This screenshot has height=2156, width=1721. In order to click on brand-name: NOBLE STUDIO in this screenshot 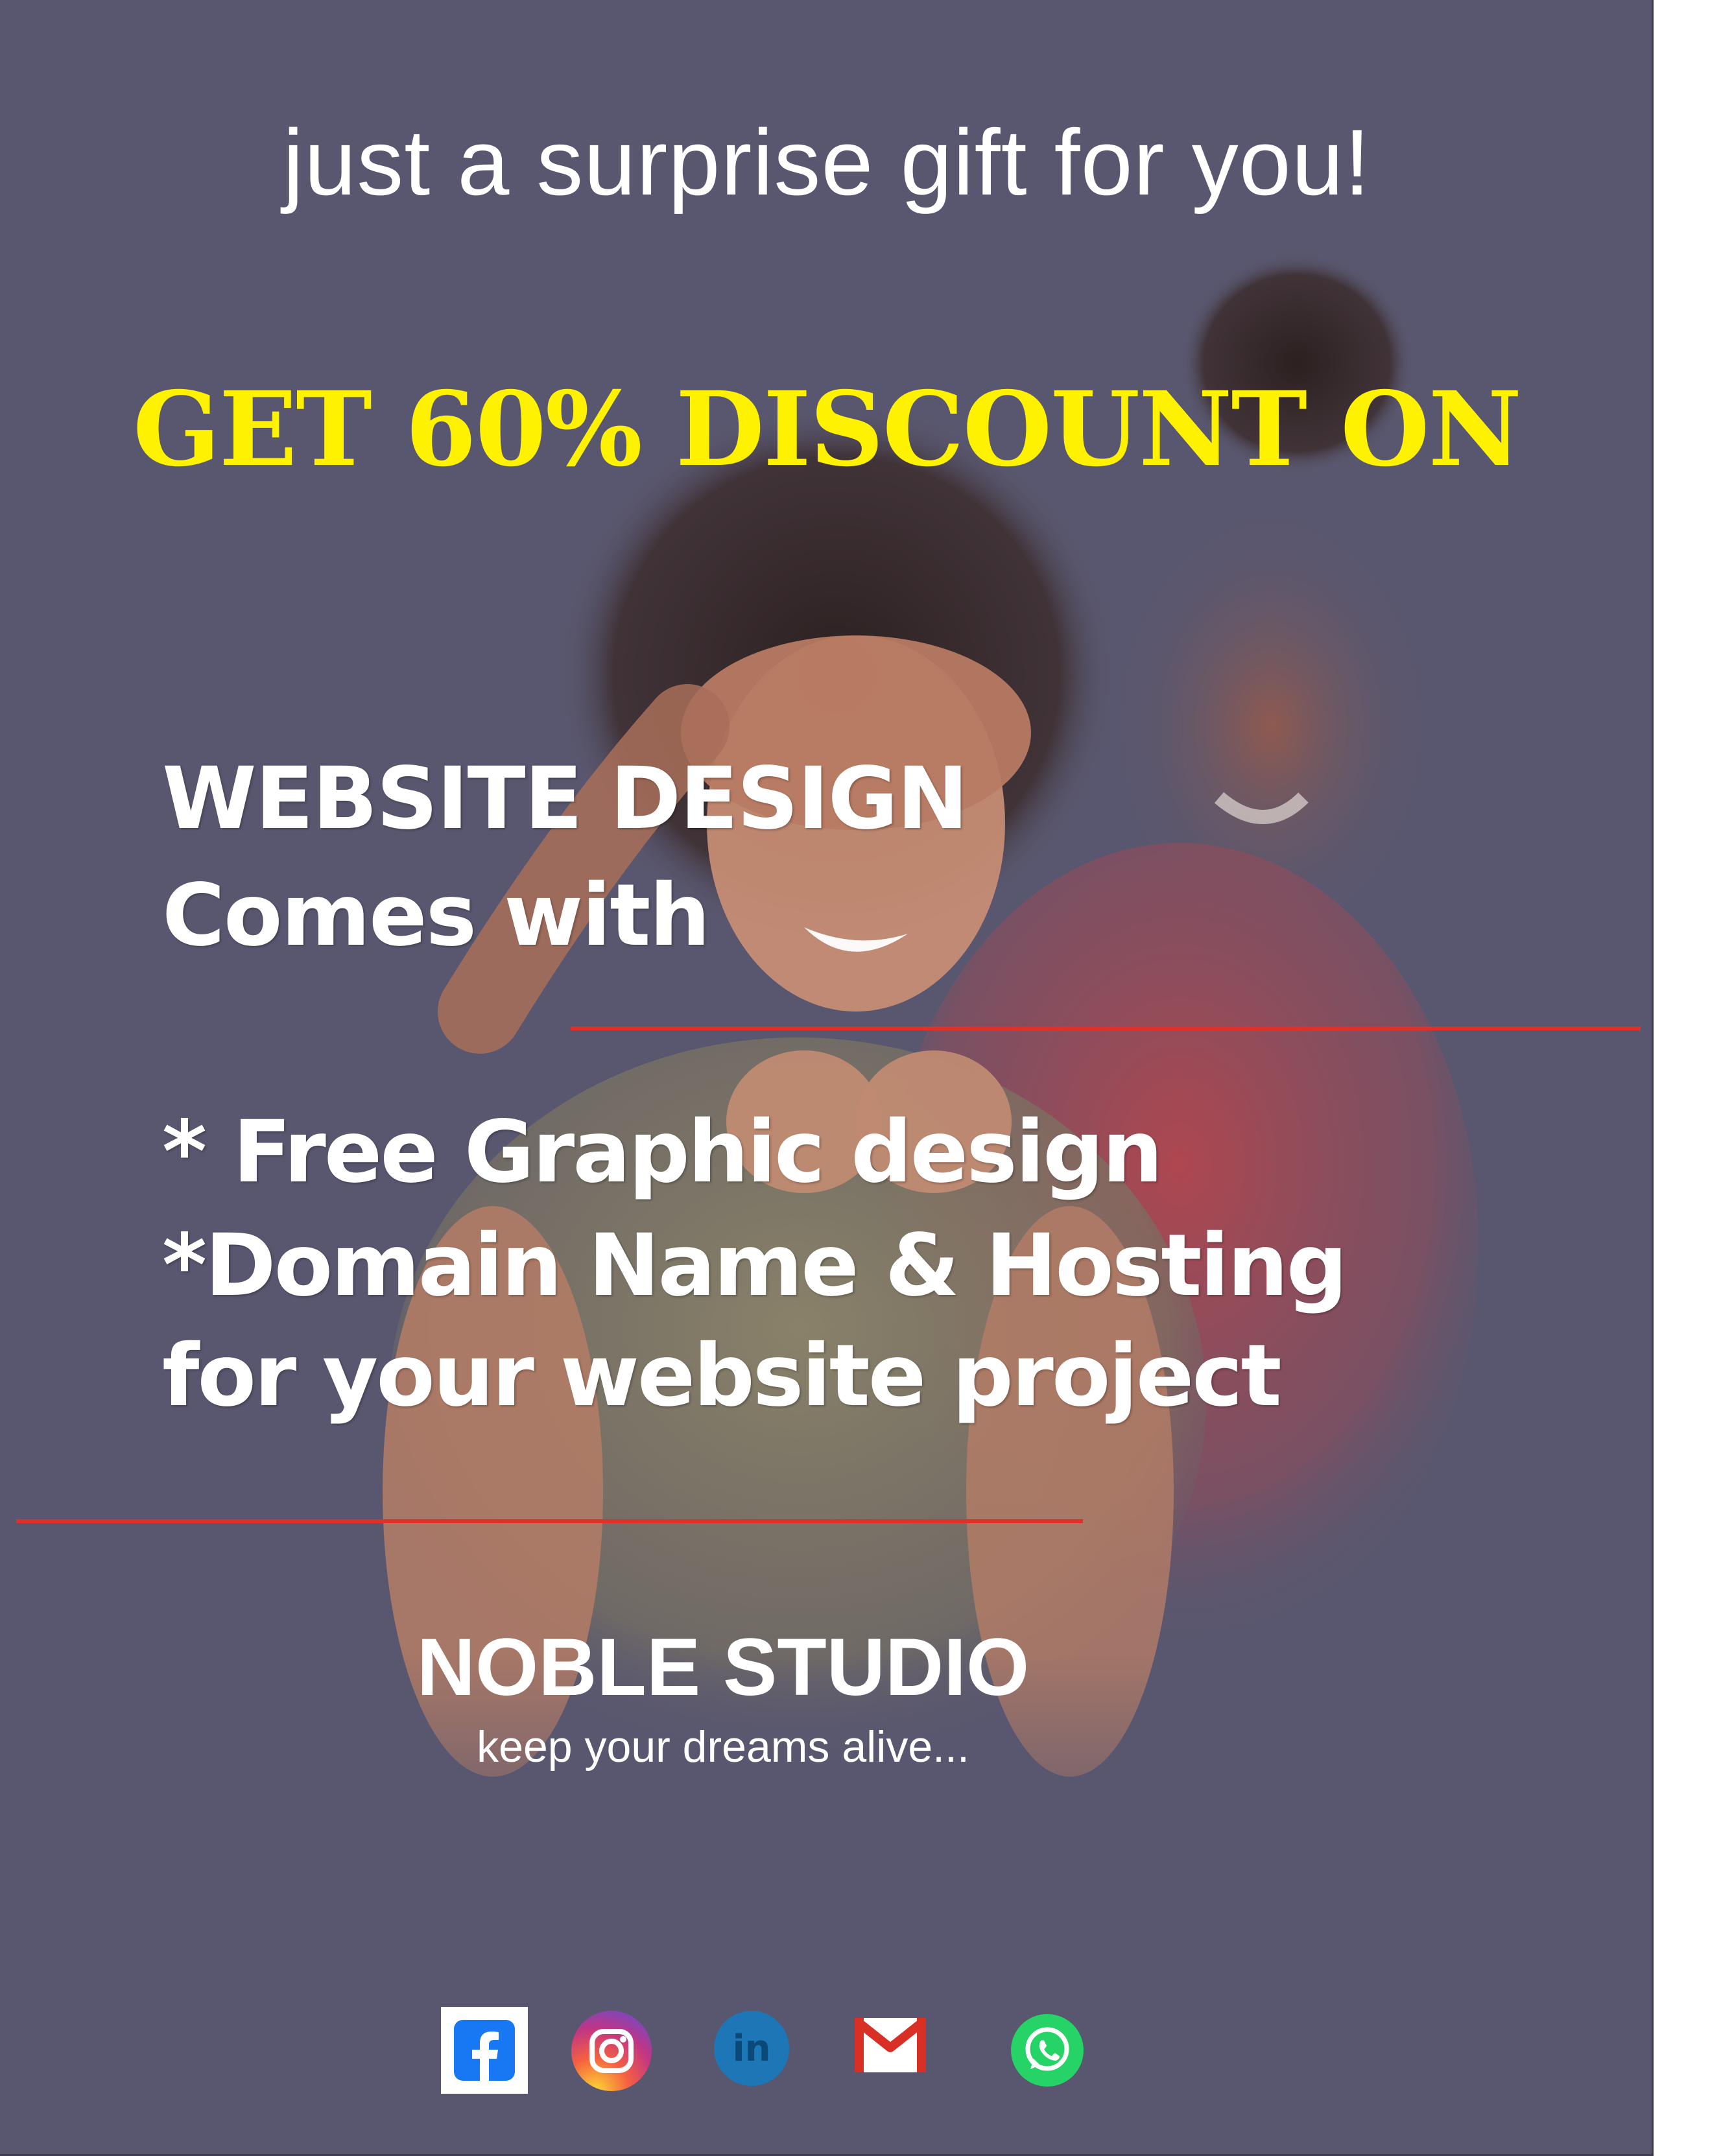, I will do `click(723, 1667)`.